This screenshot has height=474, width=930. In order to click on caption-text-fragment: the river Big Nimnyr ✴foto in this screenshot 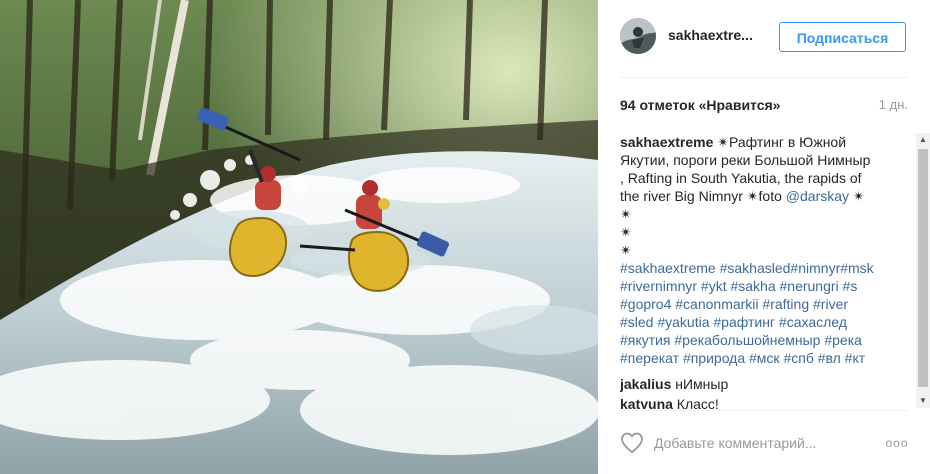, I will do `click(703, 196)`.